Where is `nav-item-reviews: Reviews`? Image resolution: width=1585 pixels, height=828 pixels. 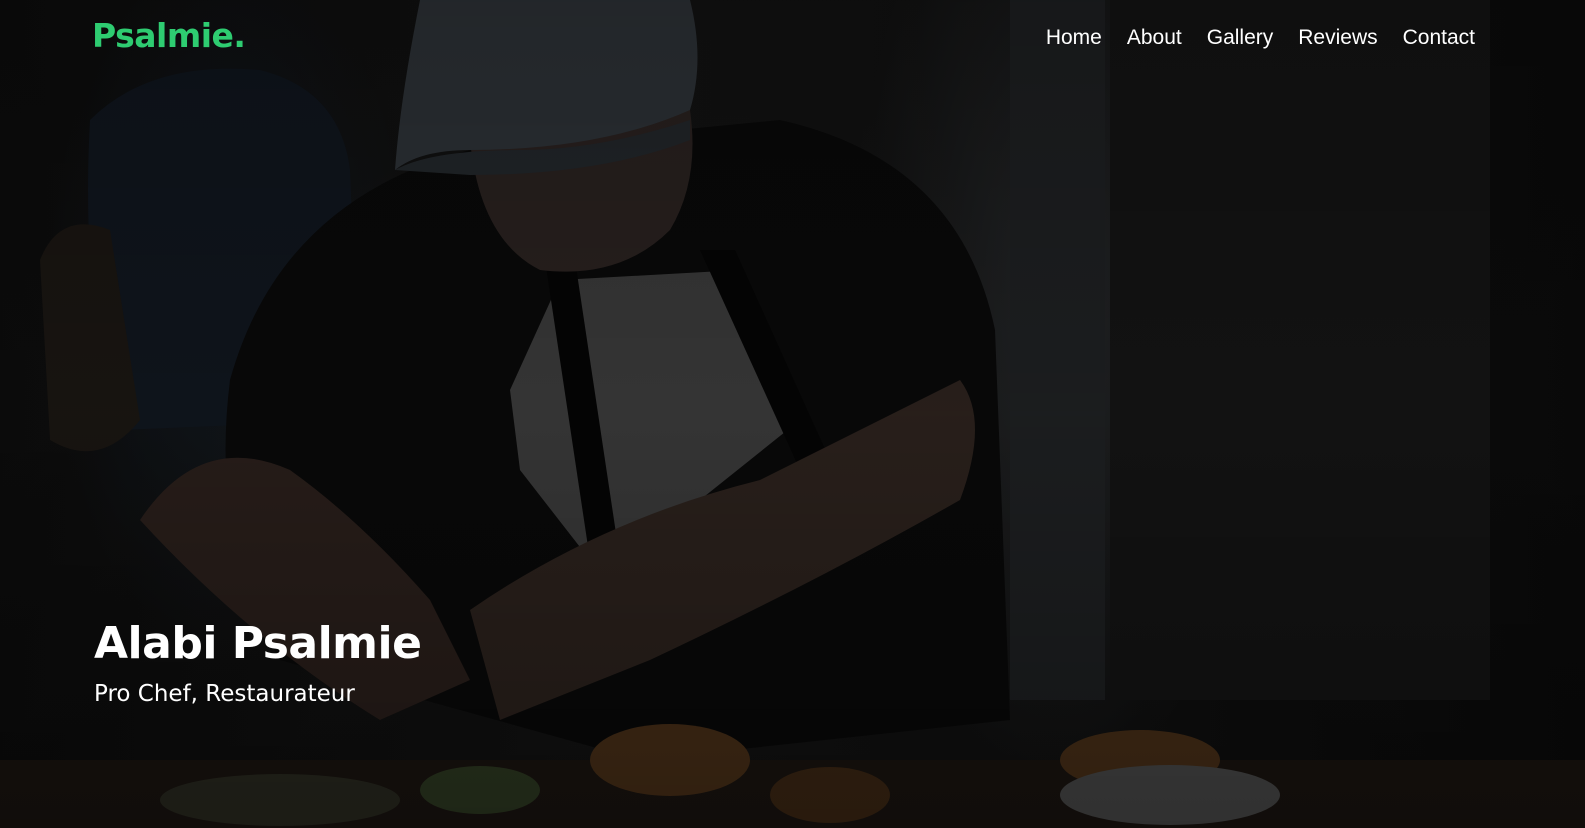
nav-item-reviews: Reviews is located at coordinates (1337, 38).